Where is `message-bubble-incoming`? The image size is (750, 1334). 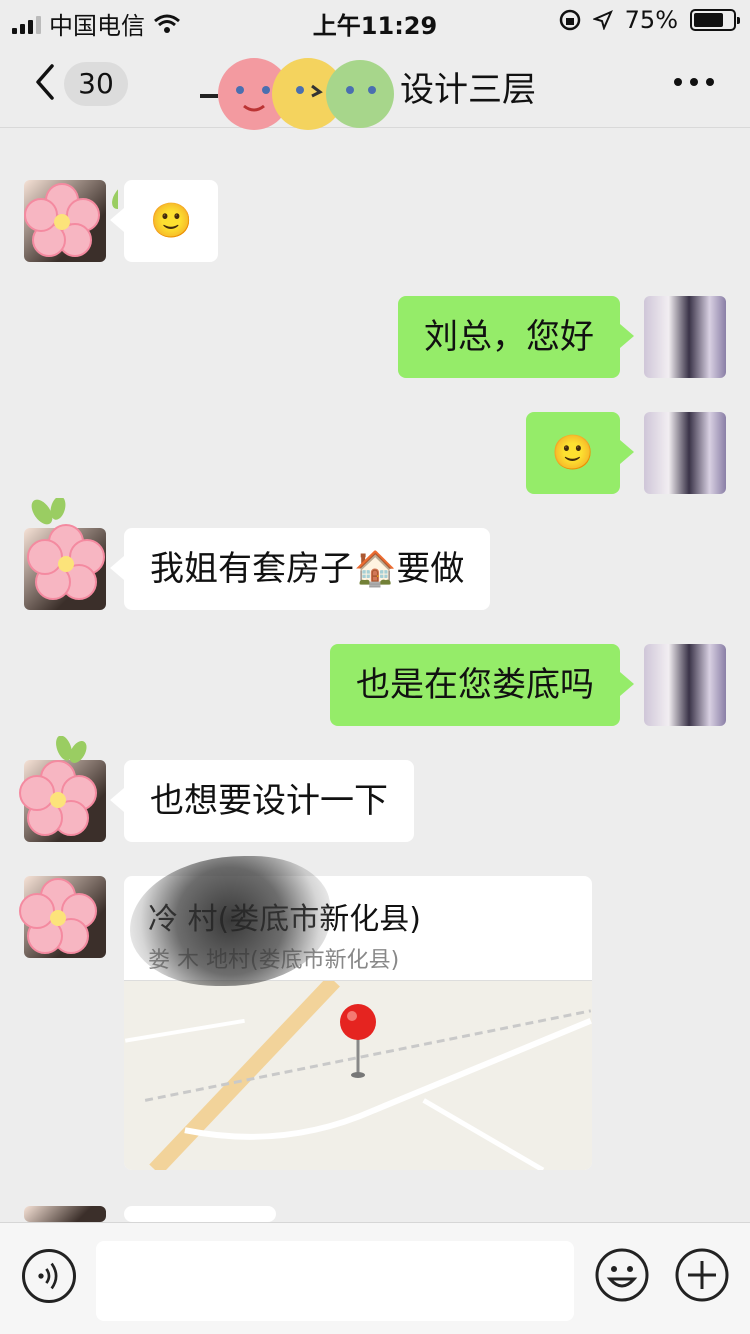 message-bubble-incoming is located at coordinates (193, 1232).